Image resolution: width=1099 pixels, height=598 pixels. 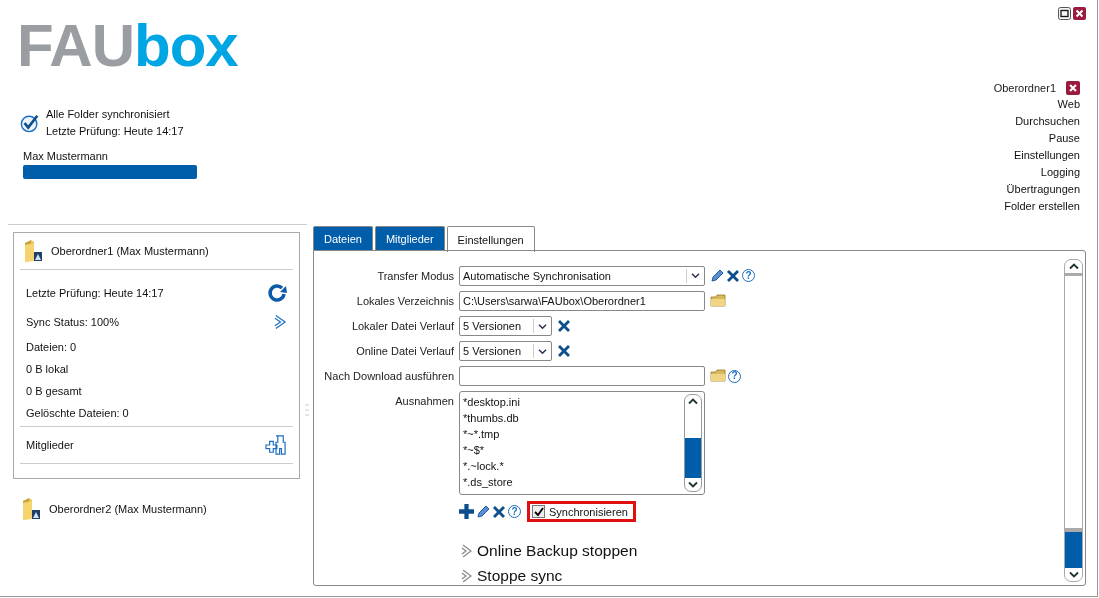 What do you see at coordinates (1068, 104) in the screenshot?
I see `menu-item: Web` at bounding box center [1068, 104].